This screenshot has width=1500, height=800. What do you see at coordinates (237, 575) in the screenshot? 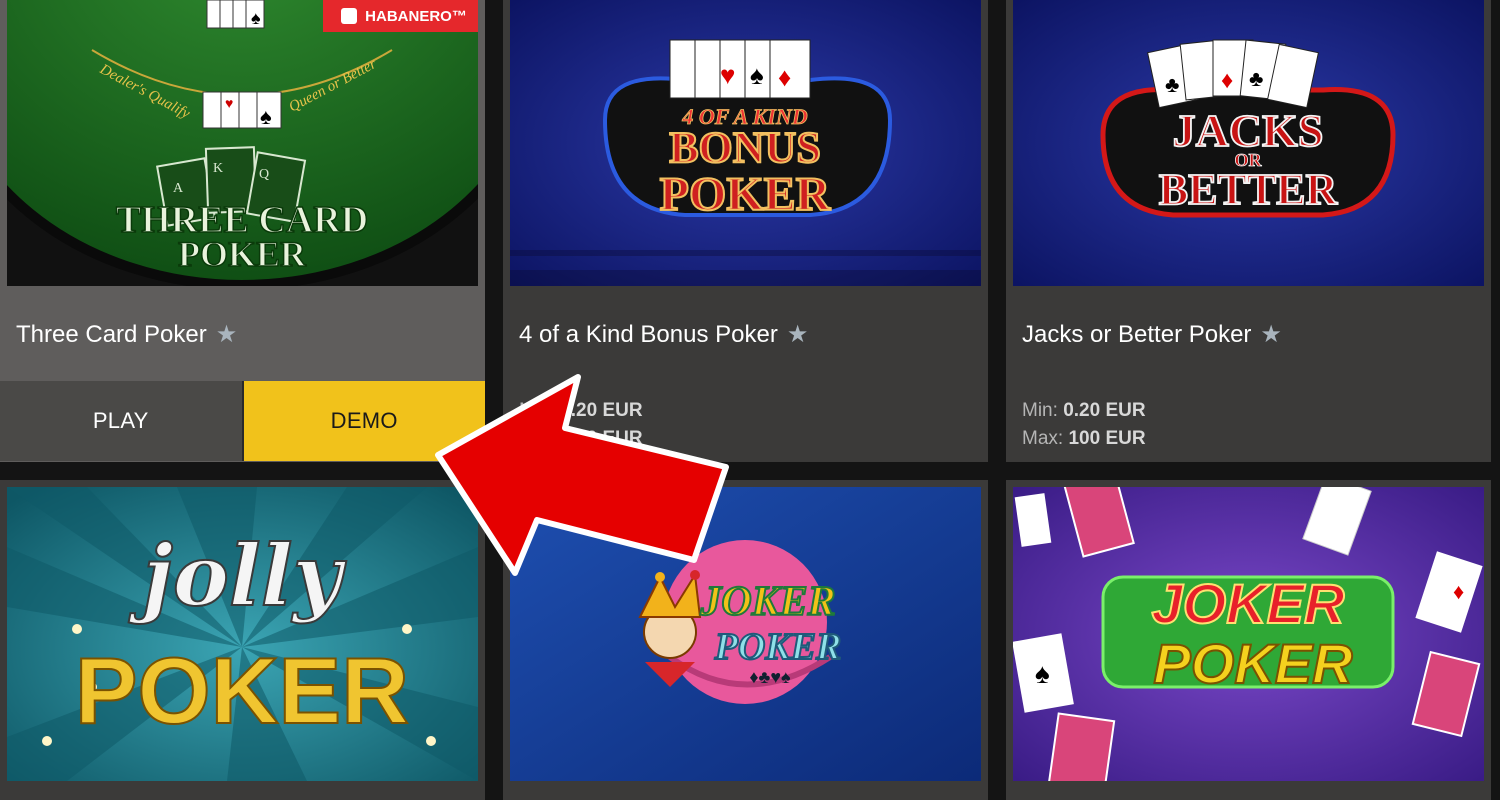
I see `logo-line1: jolly` at bounding box center [237, 575].